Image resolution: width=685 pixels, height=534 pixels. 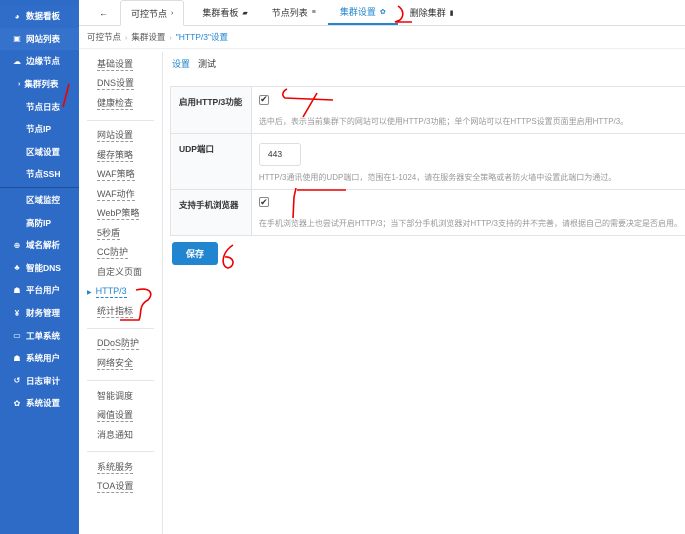 I want to click on sidebar-item-dashboard: ◕ 数据看板, so click(x=39, y=16).